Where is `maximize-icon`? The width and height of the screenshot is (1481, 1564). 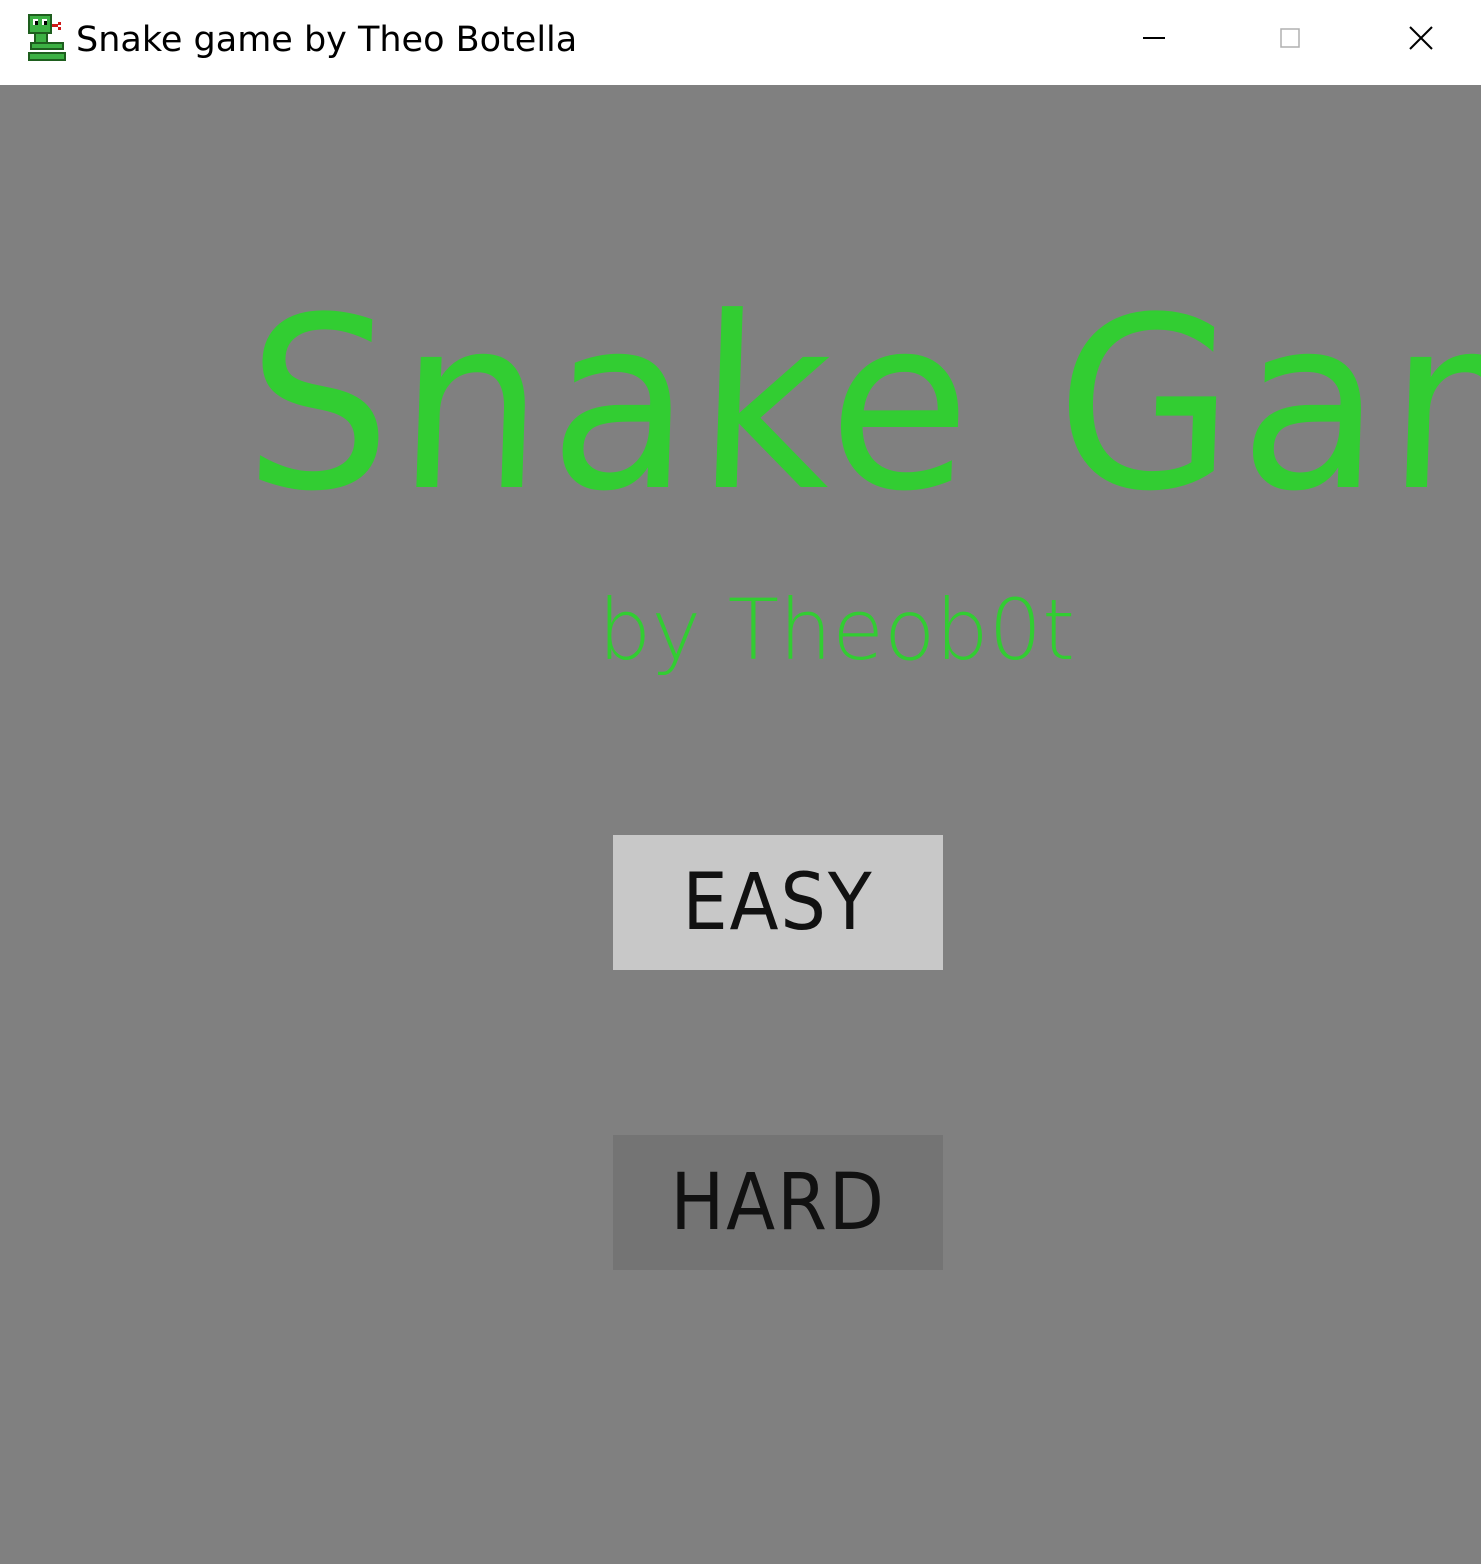 maximize-icon is located at coordinates (1290, 38).